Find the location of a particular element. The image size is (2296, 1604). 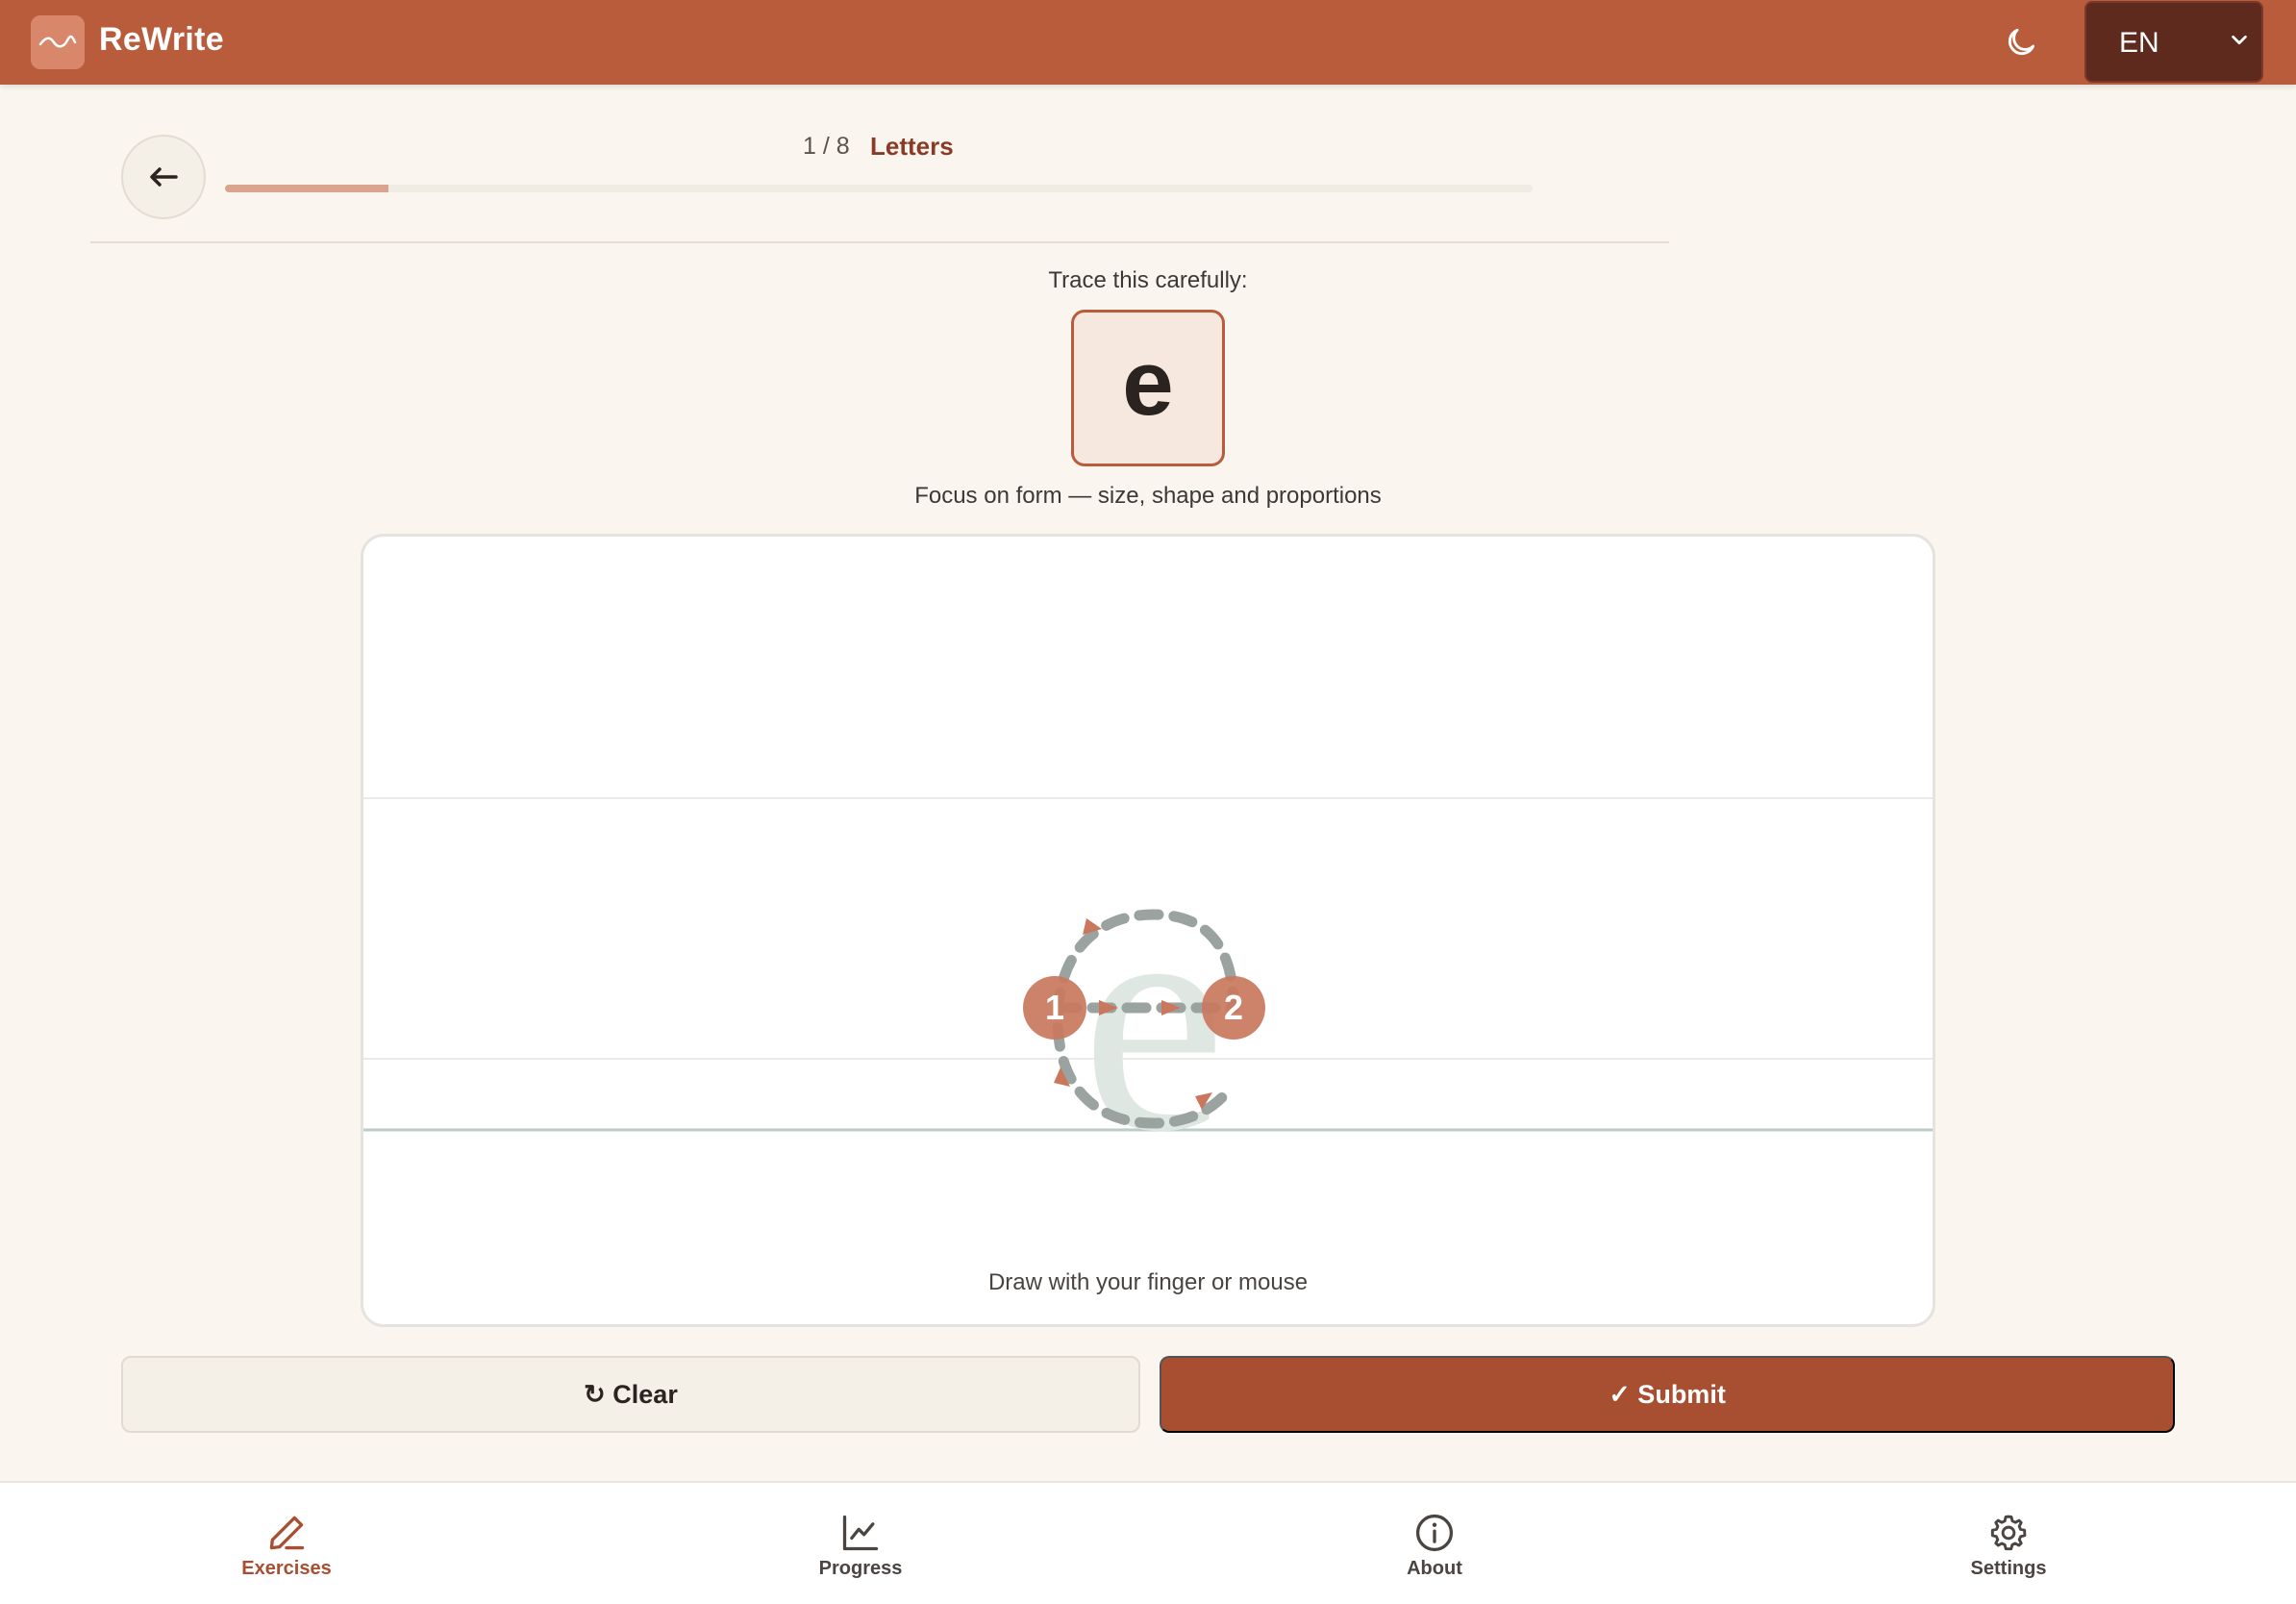

nav-label: Settings is located at coordinates (2009, 1568).